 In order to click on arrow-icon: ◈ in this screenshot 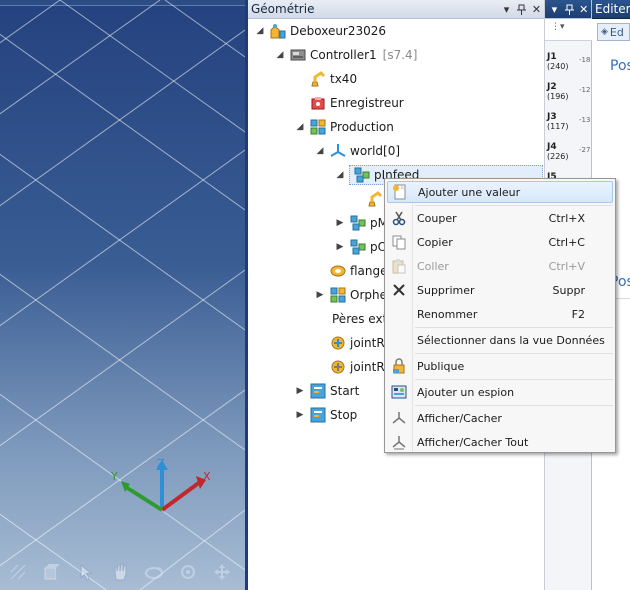, I will do `click(604, 32)`.